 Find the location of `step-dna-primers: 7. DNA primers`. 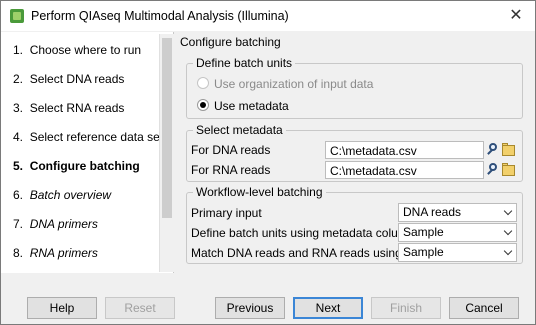

step-dna-primers: 7. DNA primers is located at coordinates (55, 224).